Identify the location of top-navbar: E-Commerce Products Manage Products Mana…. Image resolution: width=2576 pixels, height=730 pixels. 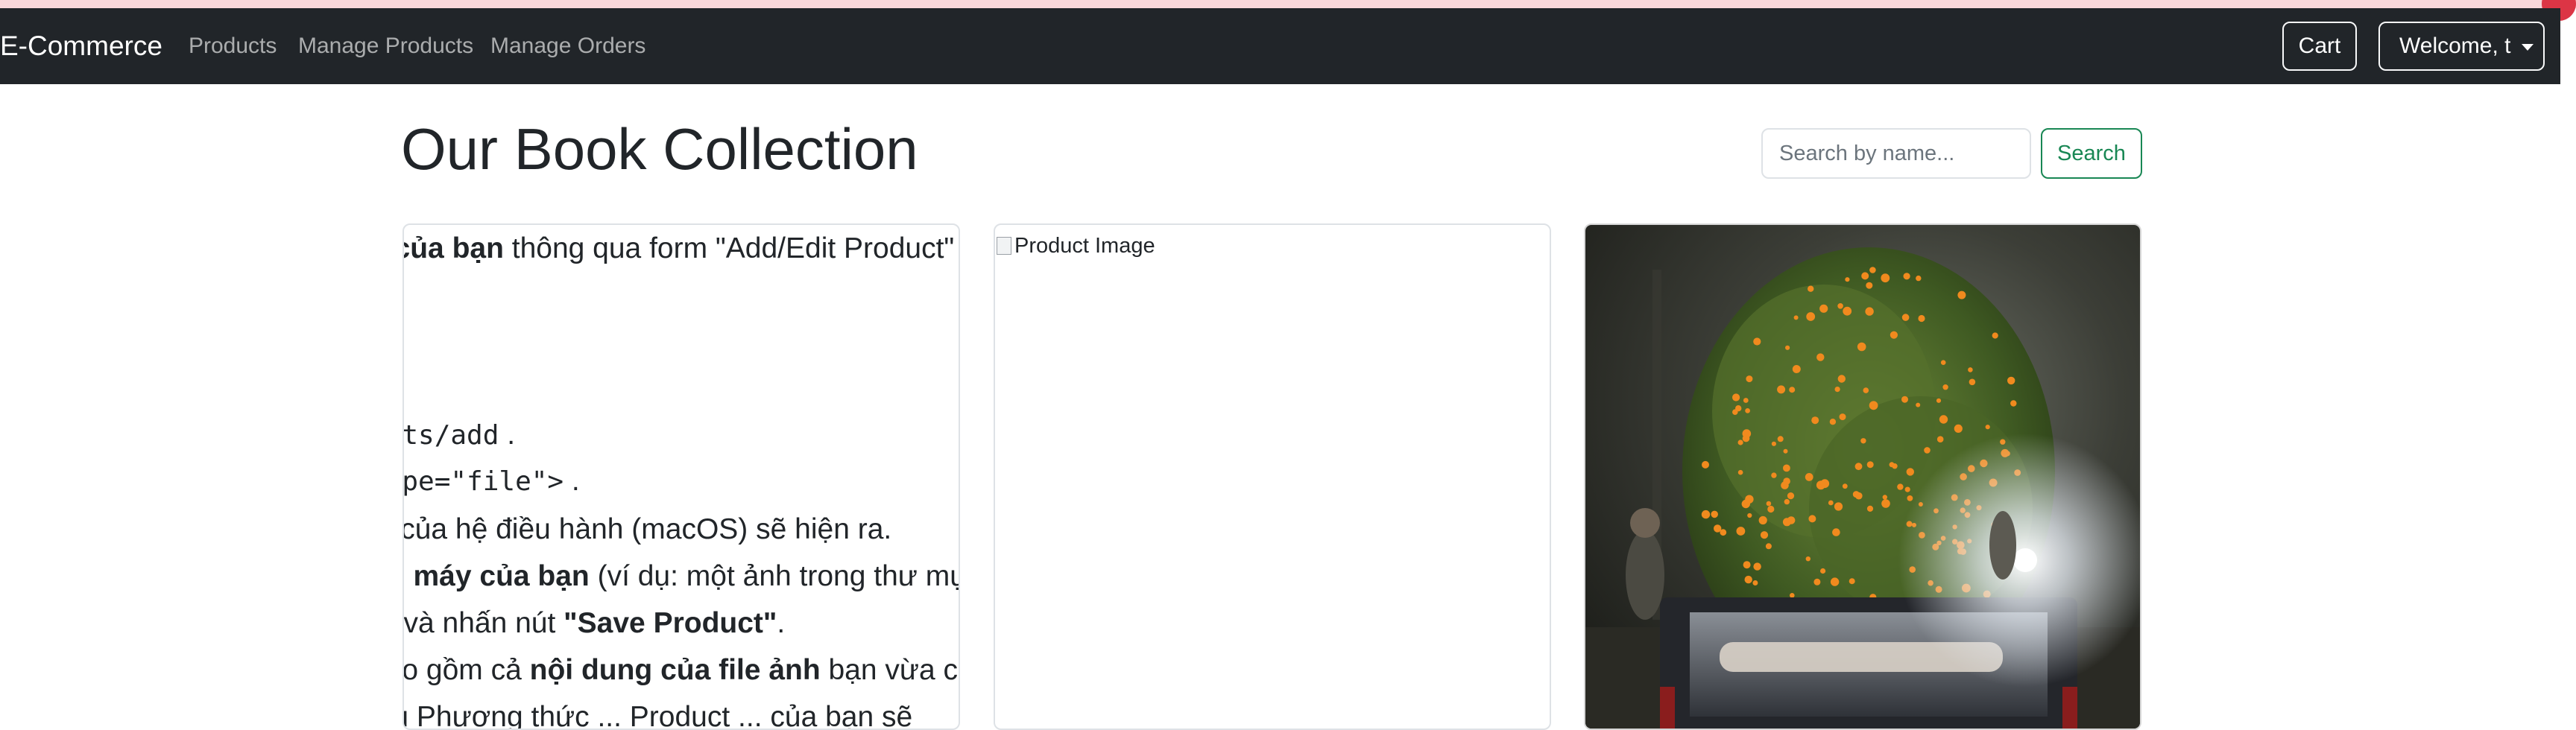
(1280, 46).